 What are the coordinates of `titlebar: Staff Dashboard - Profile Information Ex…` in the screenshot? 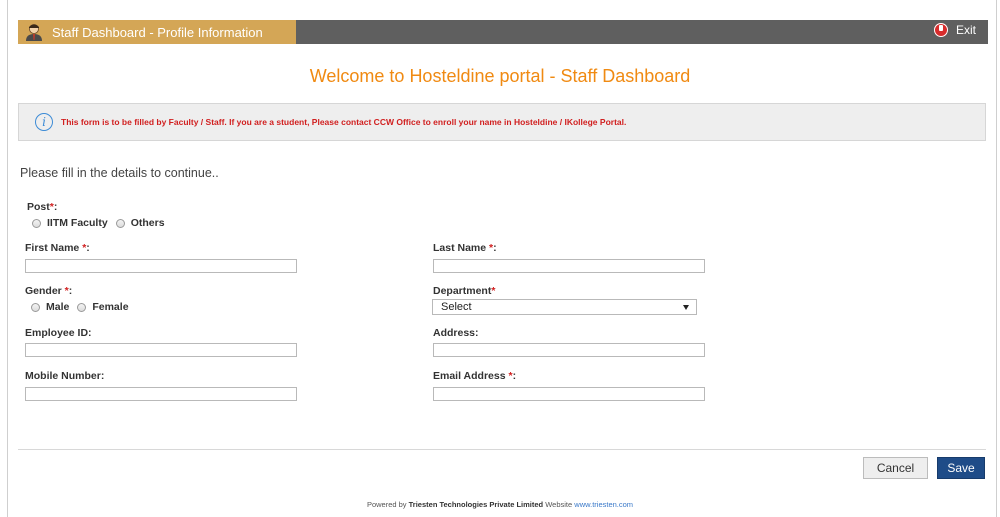 It's located at (503, 32).